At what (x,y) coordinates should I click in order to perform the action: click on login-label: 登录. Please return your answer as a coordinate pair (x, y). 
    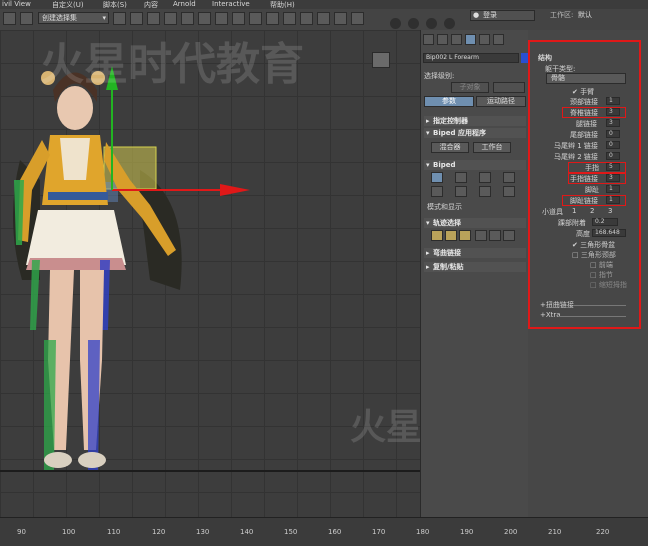
    Looking at the image, I should click on (490, 15).